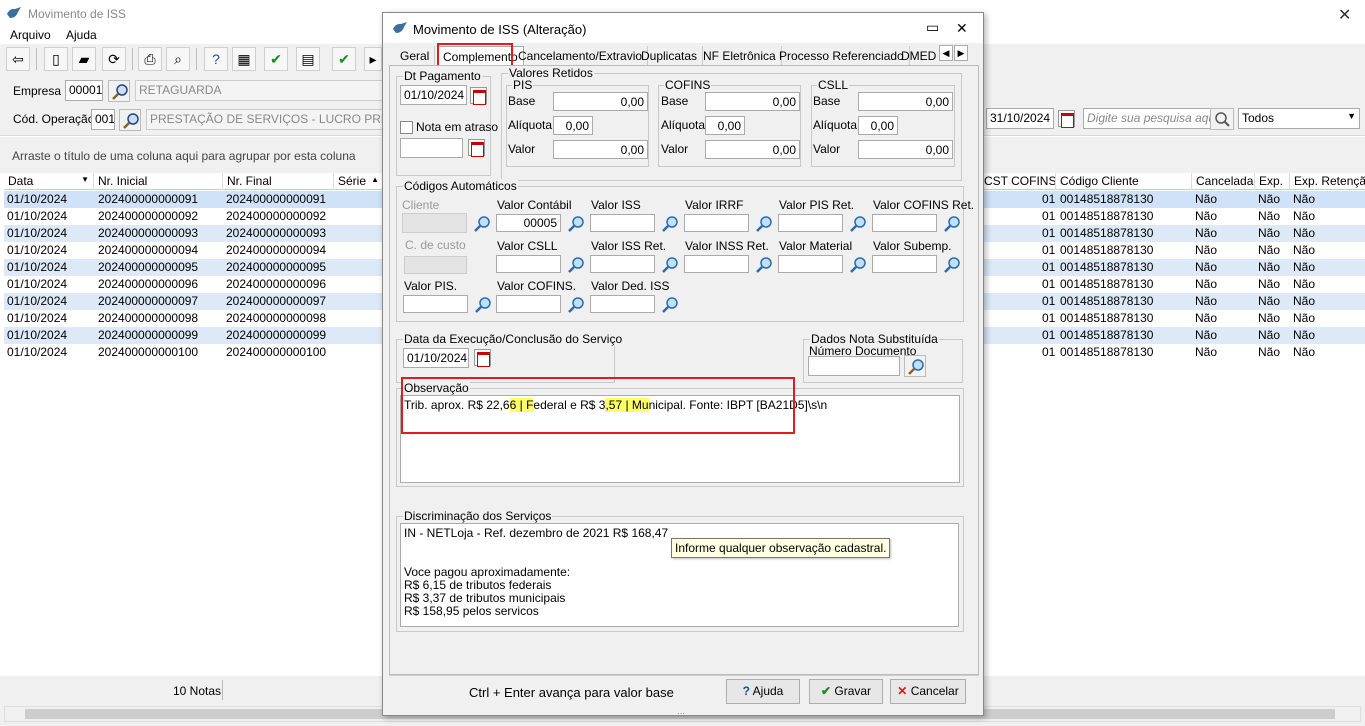  Describe the element at coordinates (148, 267) in the screenshot. I see `cell-nr-inicial: 202400000000095` at that location.